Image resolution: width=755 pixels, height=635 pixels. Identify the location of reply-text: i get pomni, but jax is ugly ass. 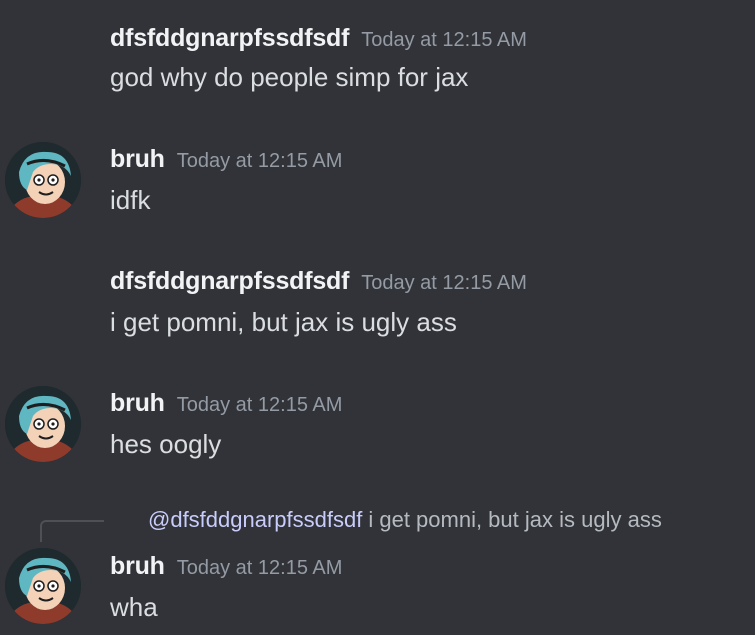
(514, 519).